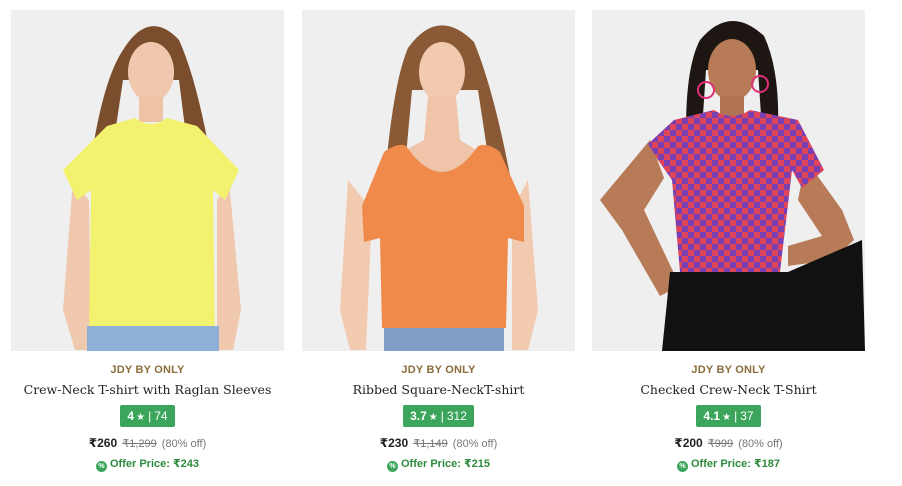 This screenshot has width=902, height=486. I want to click on rating-value: 4.1, so click(712, 416).